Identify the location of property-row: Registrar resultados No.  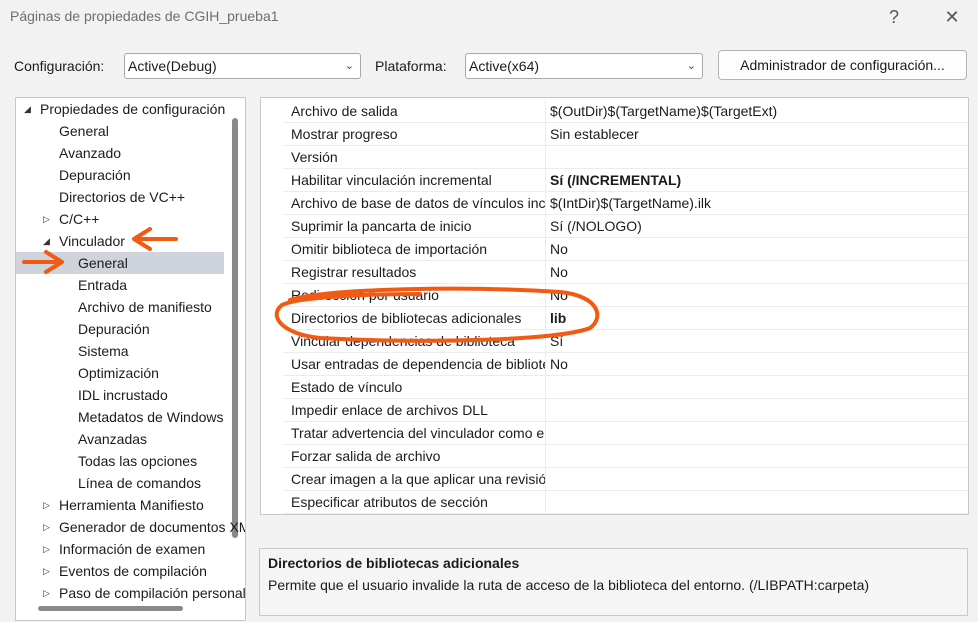
(625, 272).